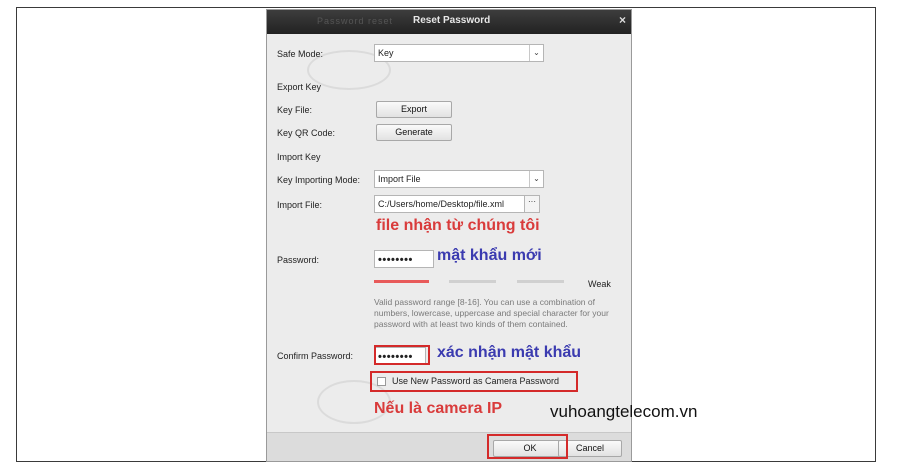  Describe the element at coordinates (438, 408) in the screenshot. I see `camera-annotation: Nếu là camera IP` at that location.